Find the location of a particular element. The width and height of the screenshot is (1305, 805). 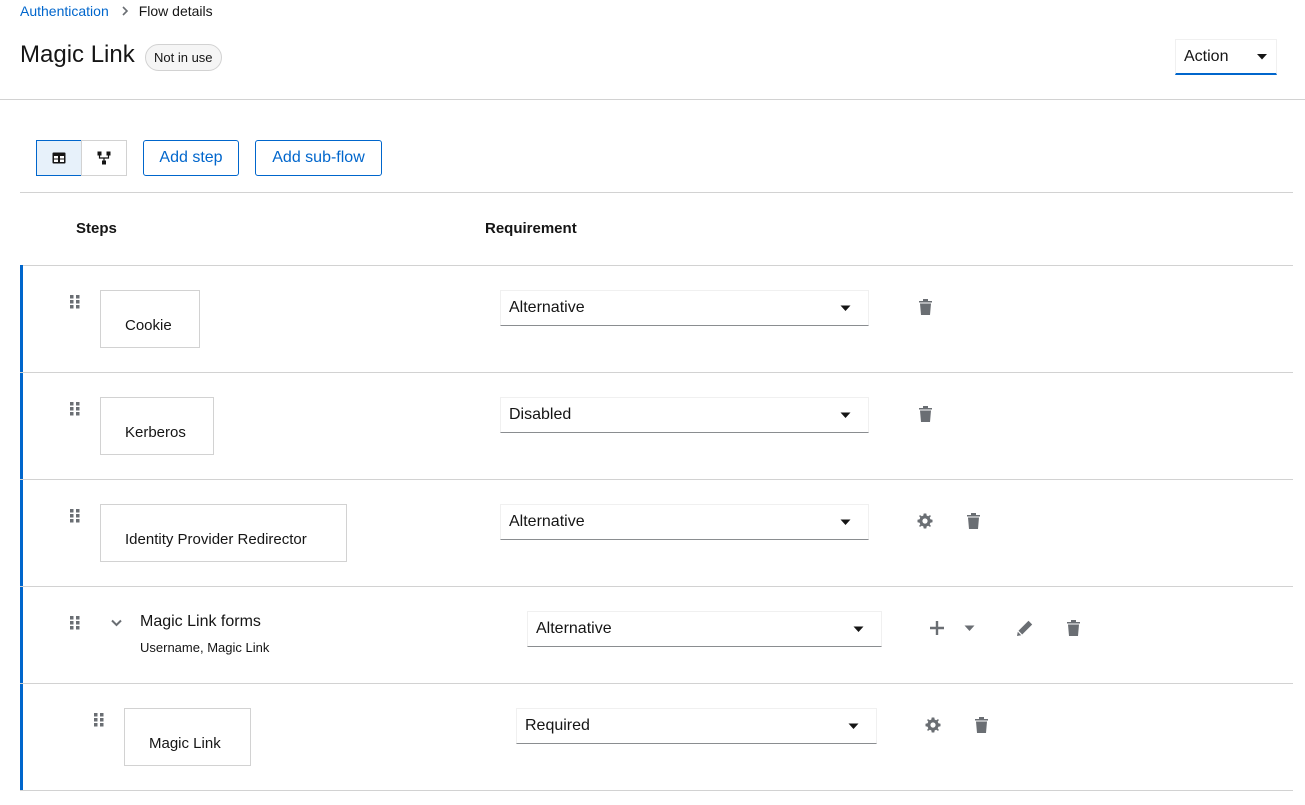

table-row: Cookie Alternative is located at coordinates (656, 319).